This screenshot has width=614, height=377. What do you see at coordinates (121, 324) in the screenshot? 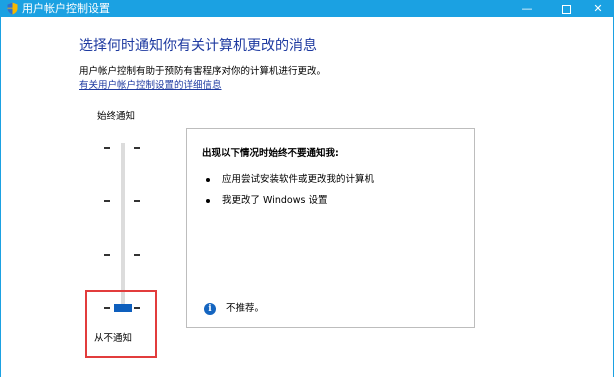
I see `selection-highlight-box` at bounding box center [121, 324].